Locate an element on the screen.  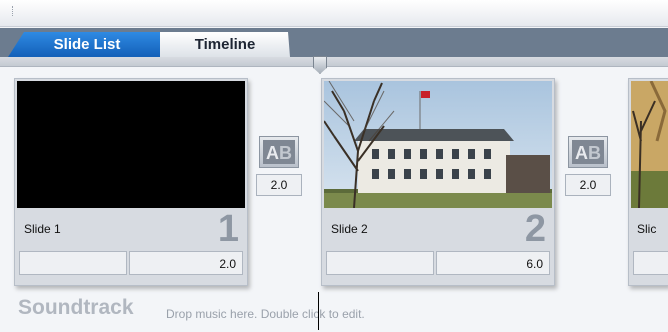
slide-duration-row: 6.0 is located at coordinates (438, 263).